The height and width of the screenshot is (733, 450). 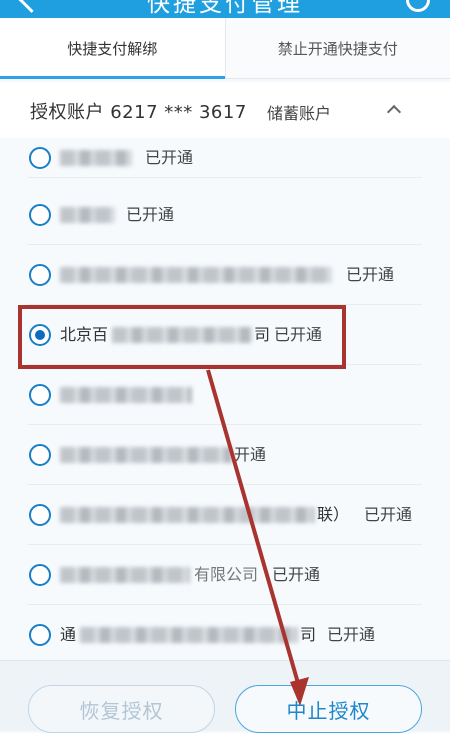 I want to click on list-item: 联） 已开通, so click(x=225, y=515).